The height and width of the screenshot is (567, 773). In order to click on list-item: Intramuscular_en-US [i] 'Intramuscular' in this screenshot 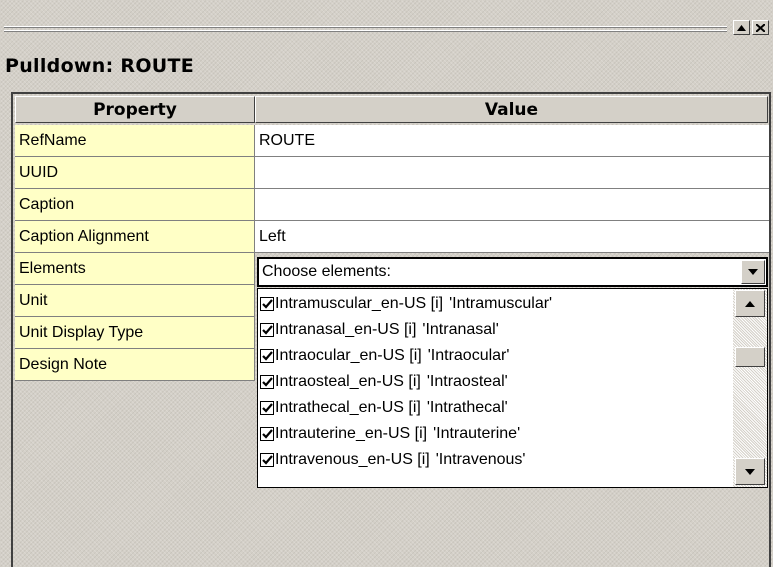, I will do `click(495, 304)`.